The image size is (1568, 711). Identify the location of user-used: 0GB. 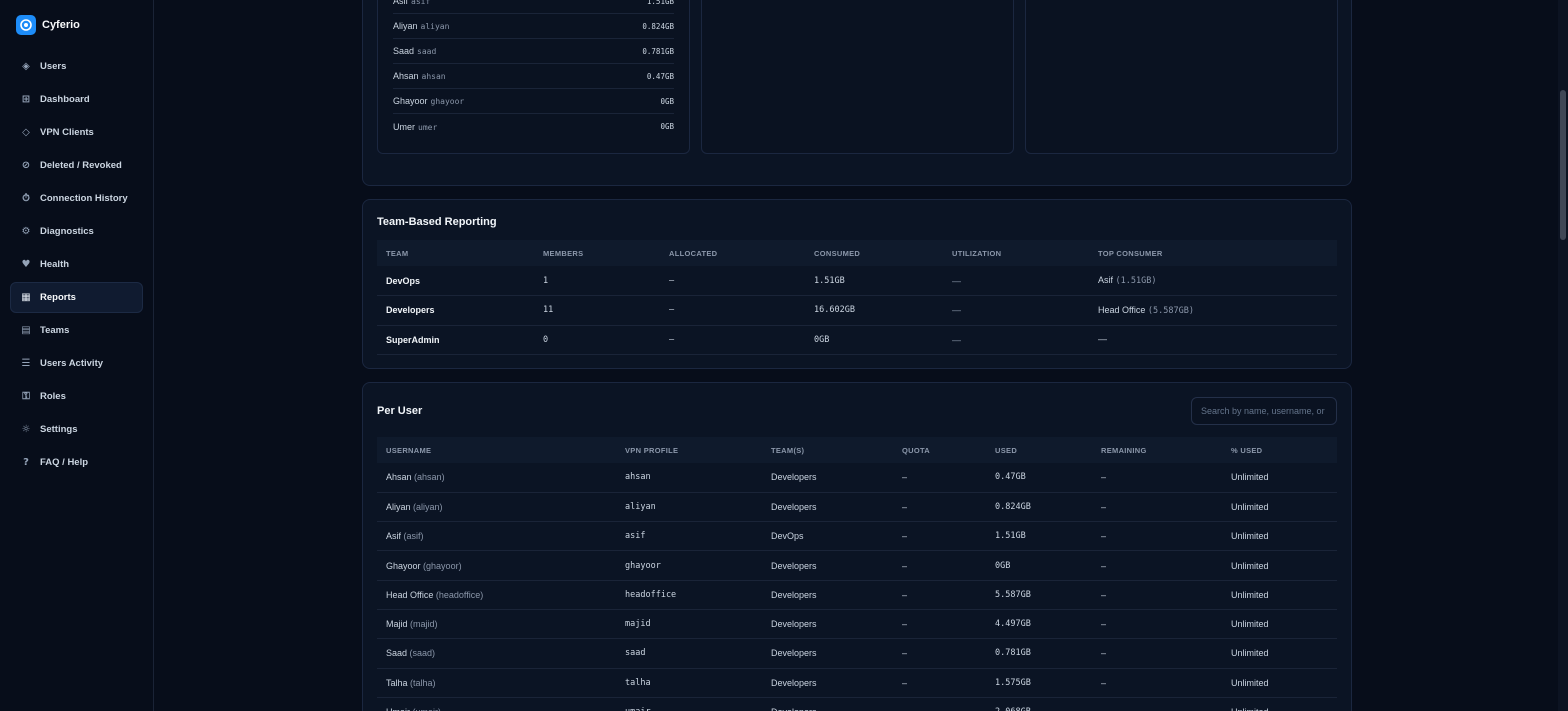
(1039, 565).